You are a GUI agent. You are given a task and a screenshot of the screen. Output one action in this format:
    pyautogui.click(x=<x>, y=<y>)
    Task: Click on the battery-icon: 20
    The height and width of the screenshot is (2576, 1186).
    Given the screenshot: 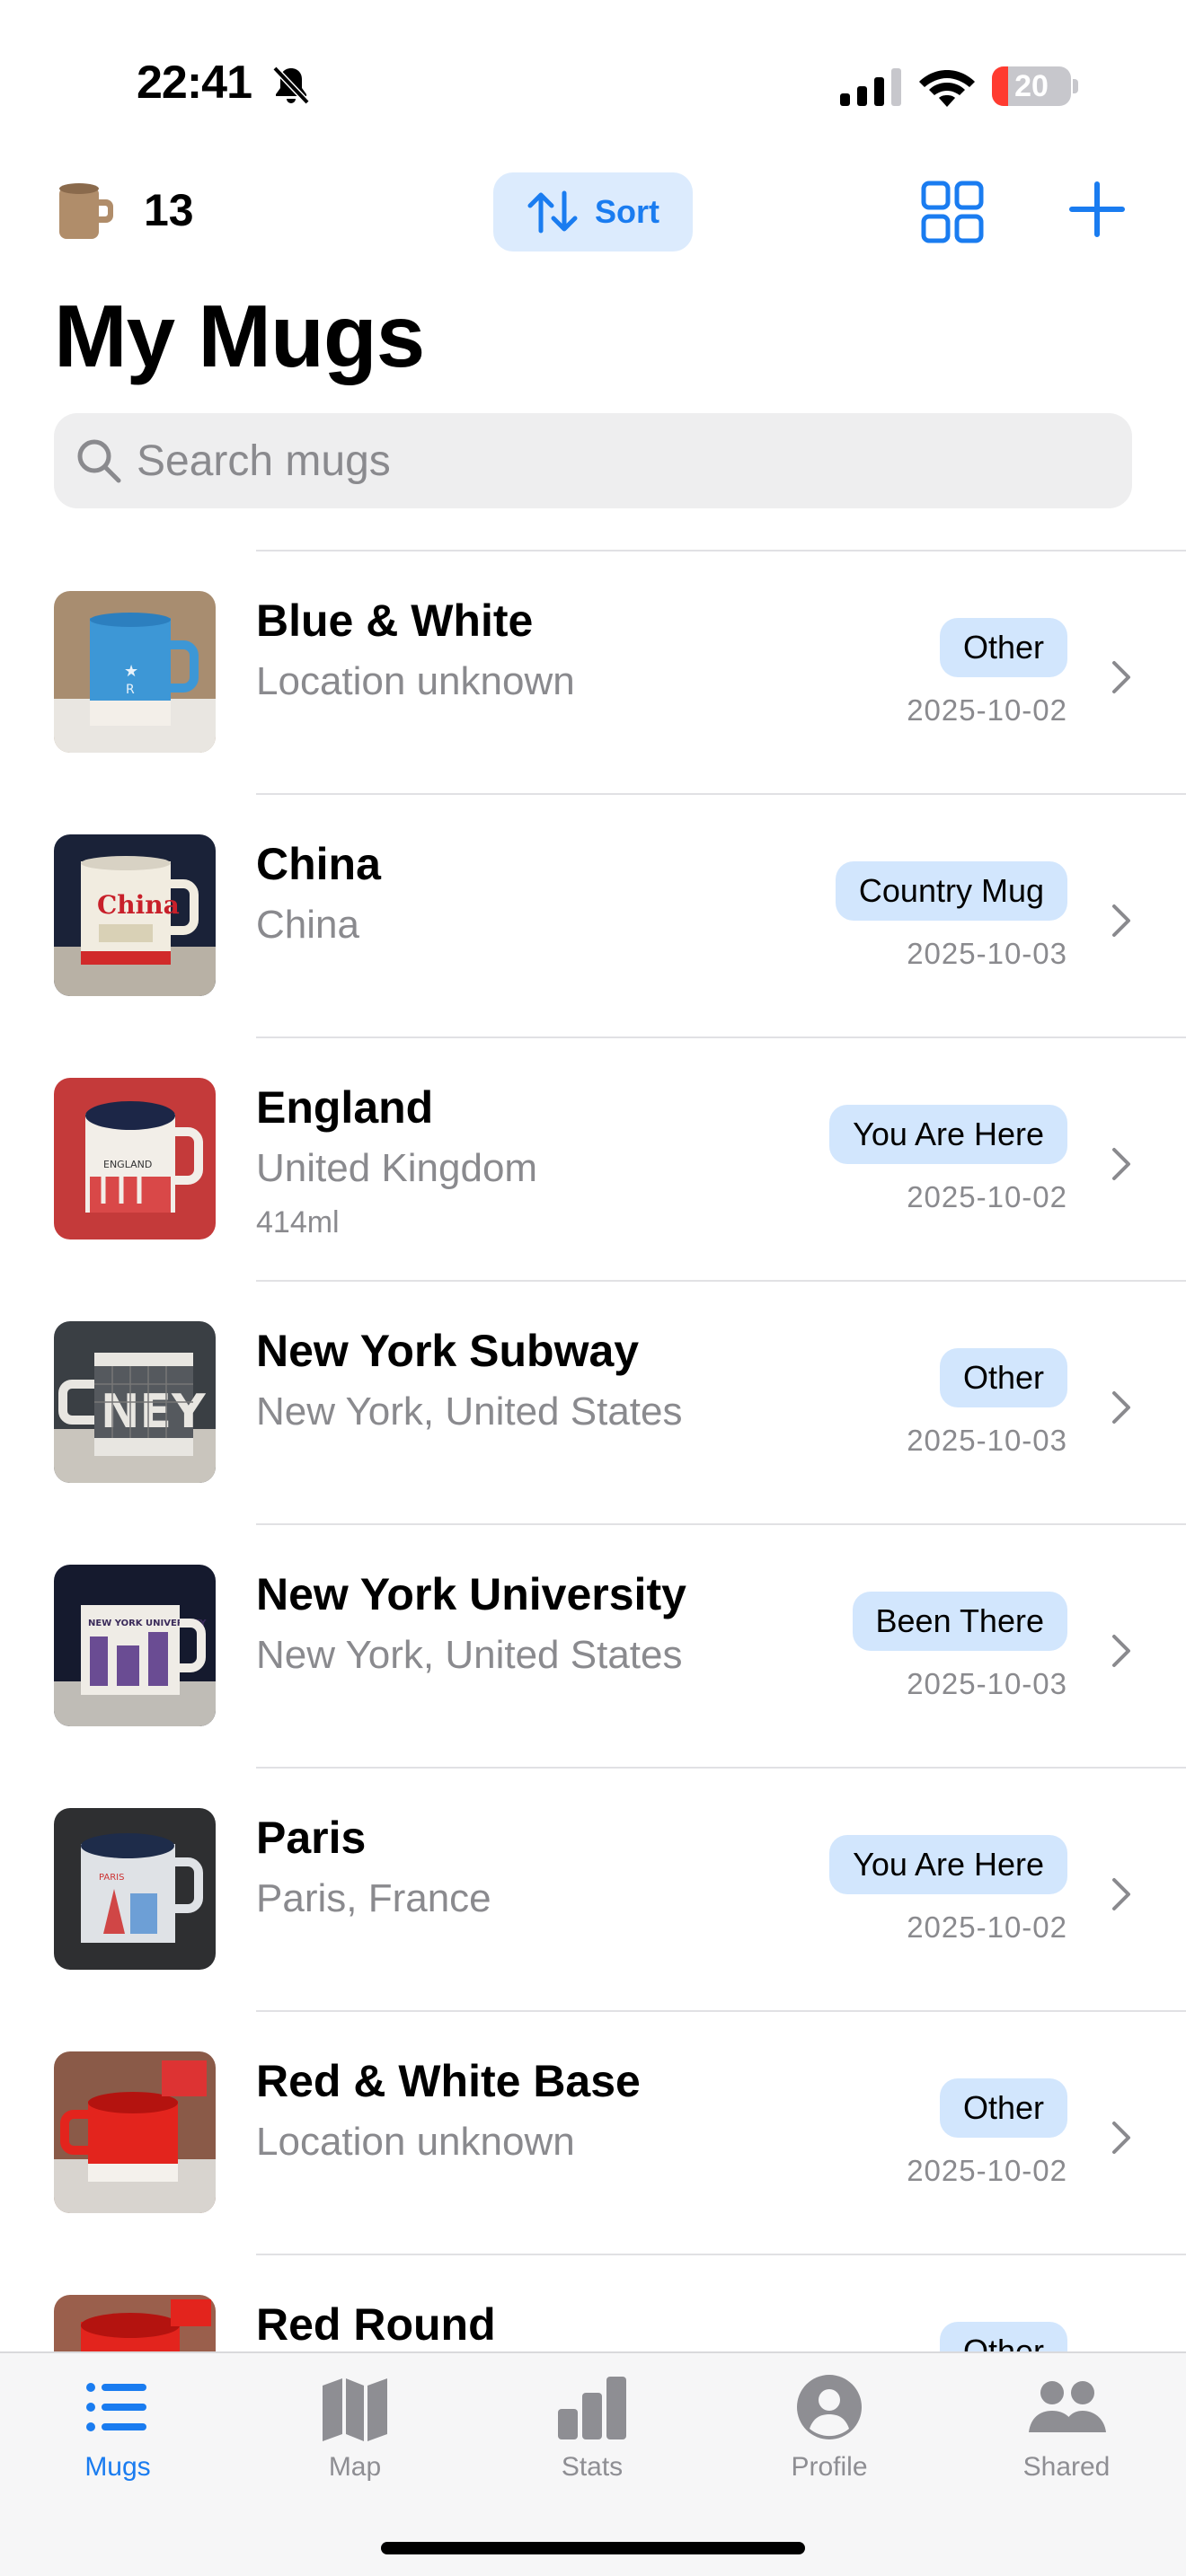 What is the action you would take?
    pyautogui.click(x=1035, y=86)
    